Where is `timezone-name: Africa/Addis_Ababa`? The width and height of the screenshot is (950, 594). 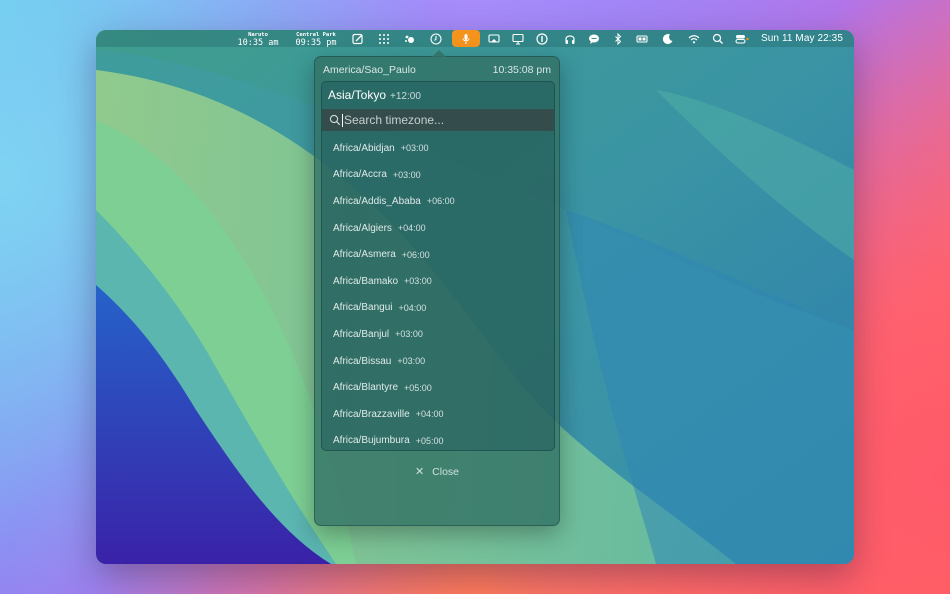
timezone-name: Africa/Addis_Ababa is located at coordinates (377, 201).